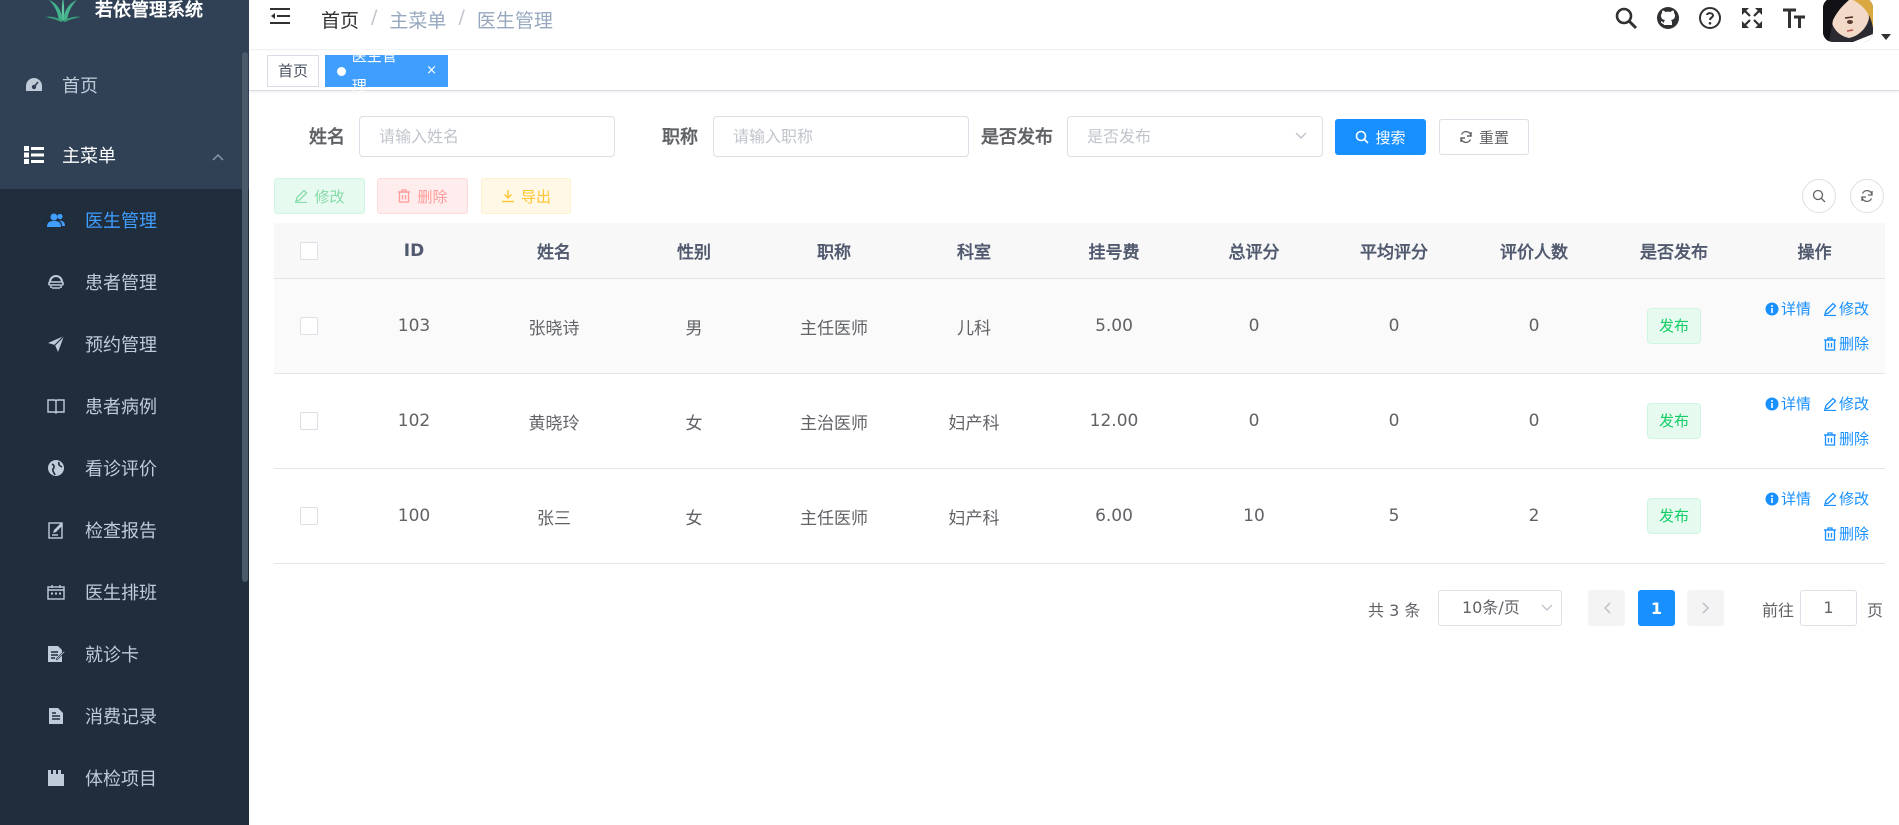 Image resolution: width=1899 pixels, height=825 pixels. Describe the element at coordinates (1886, 22) in the screenshot. I see `caret-down-icon` at that location.